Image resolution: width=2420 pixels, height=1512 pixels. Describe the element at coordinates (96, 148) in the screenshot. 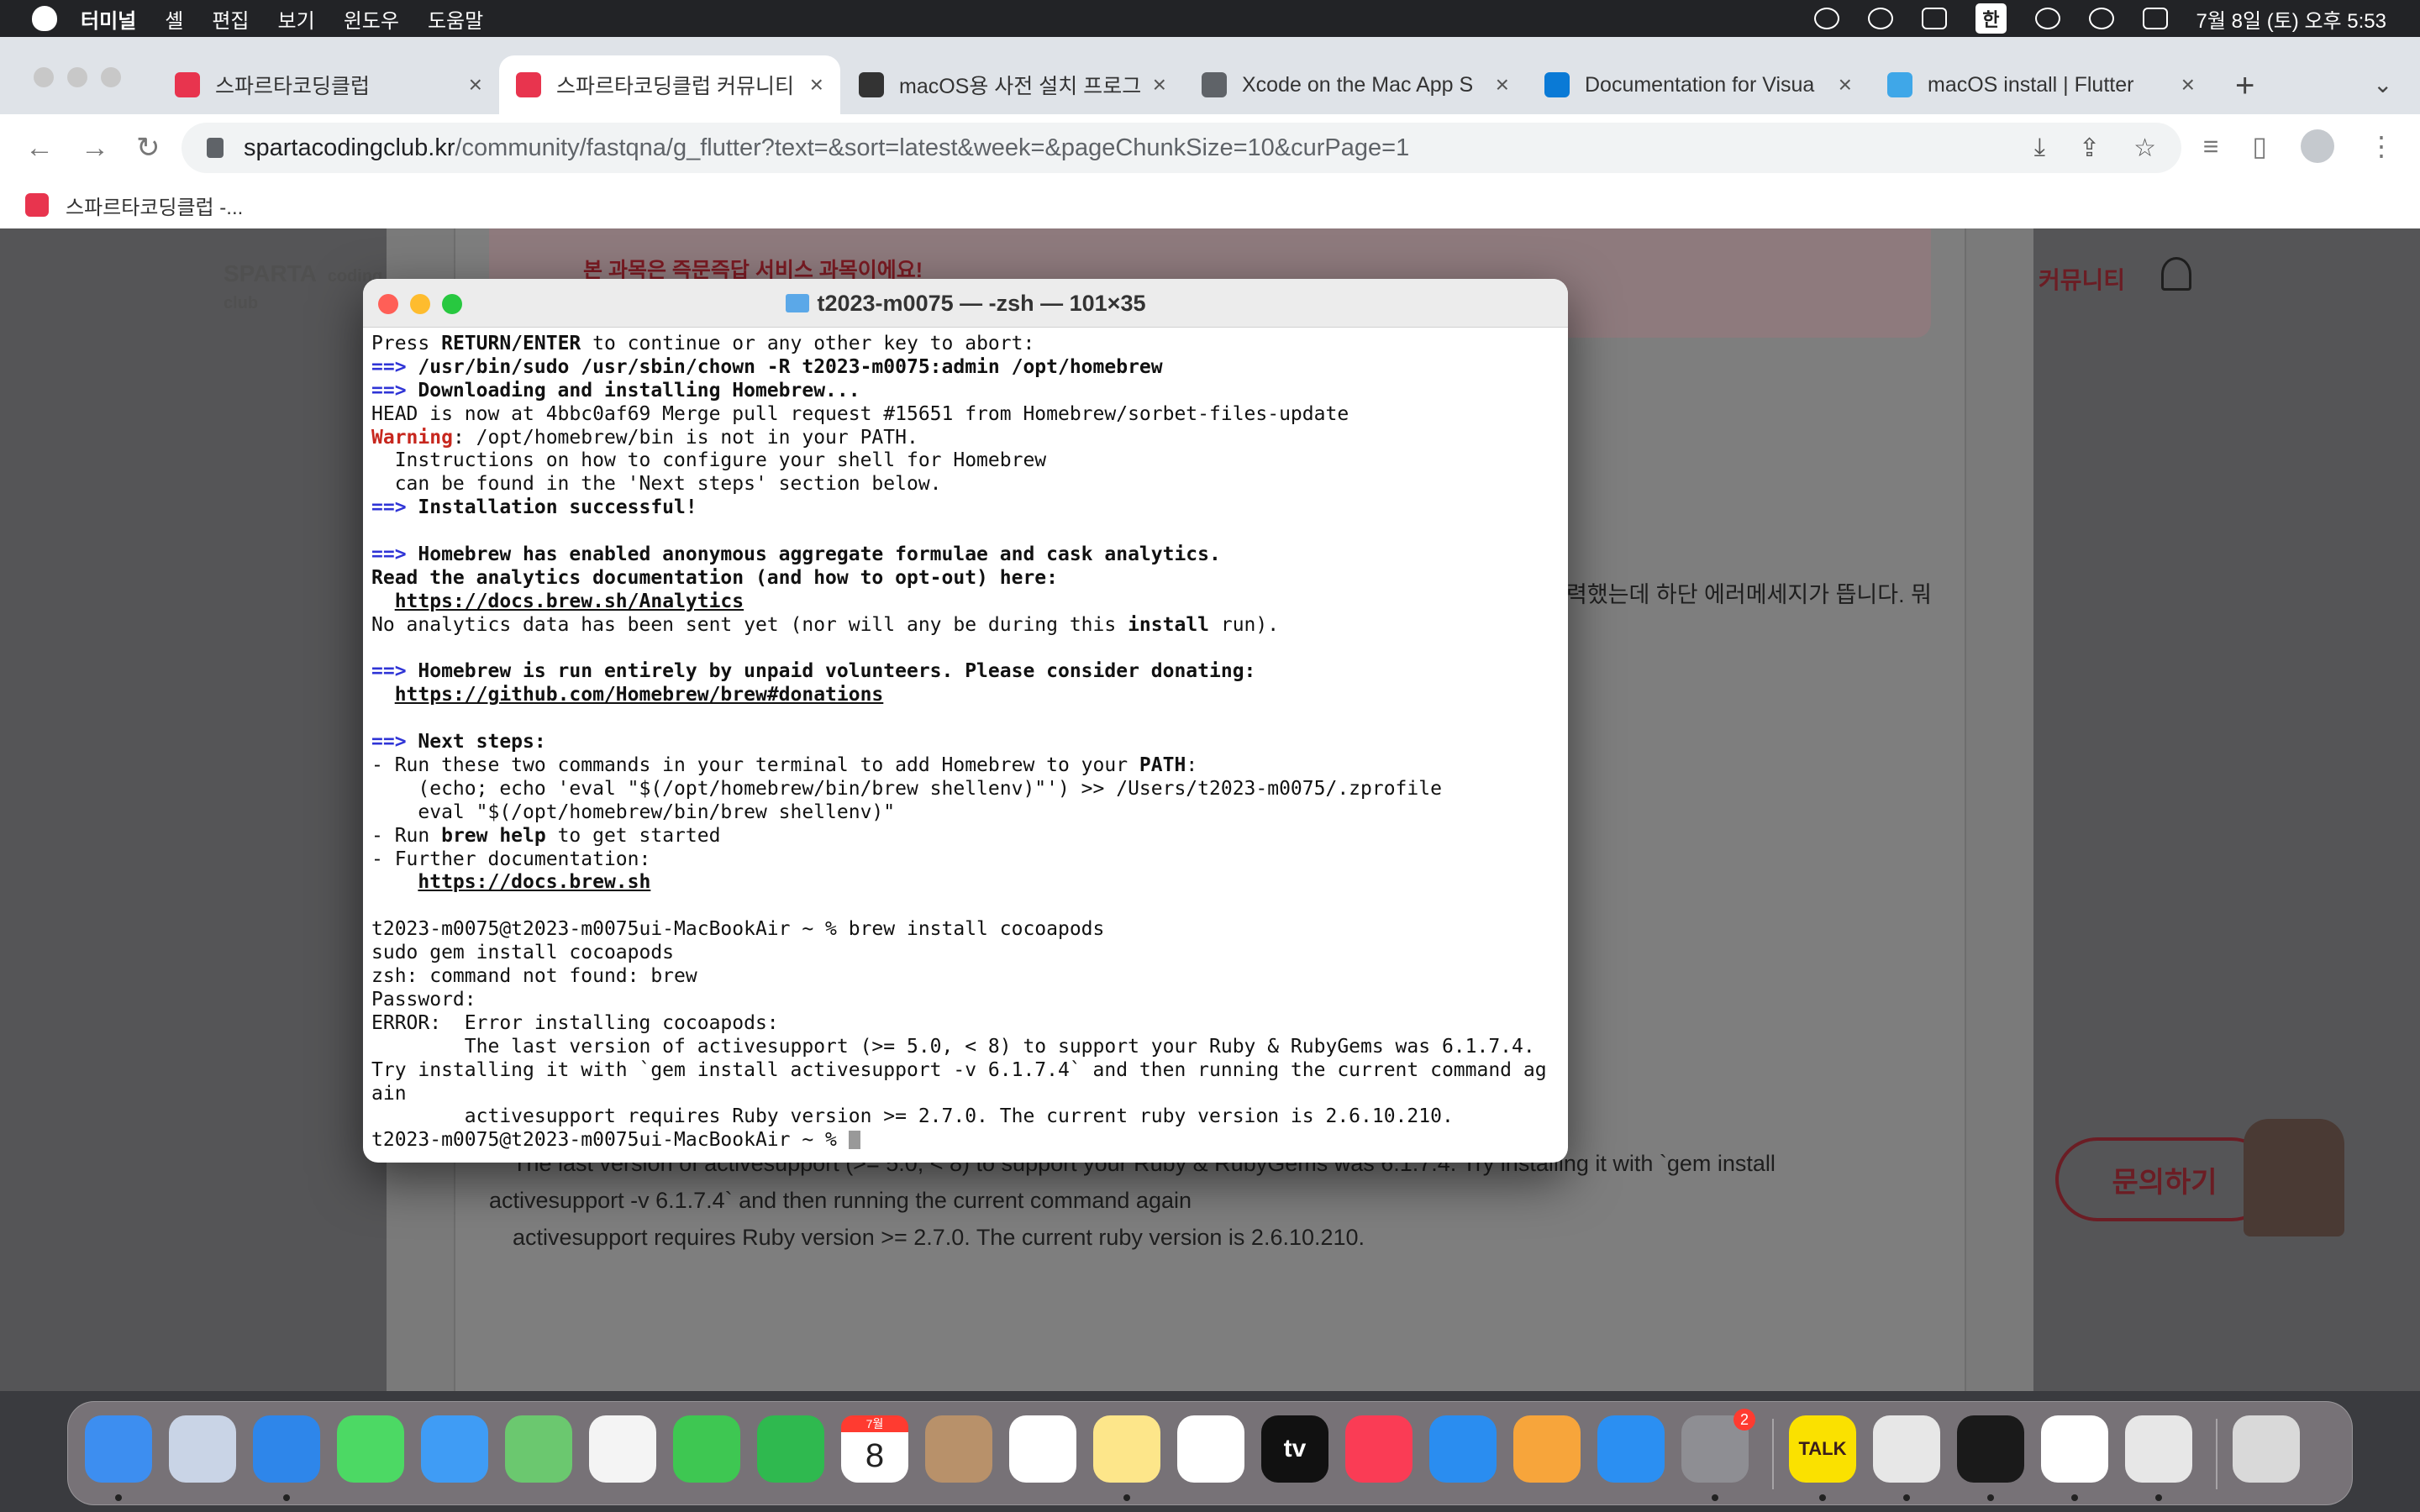

I see `forward-button: →` at that location.